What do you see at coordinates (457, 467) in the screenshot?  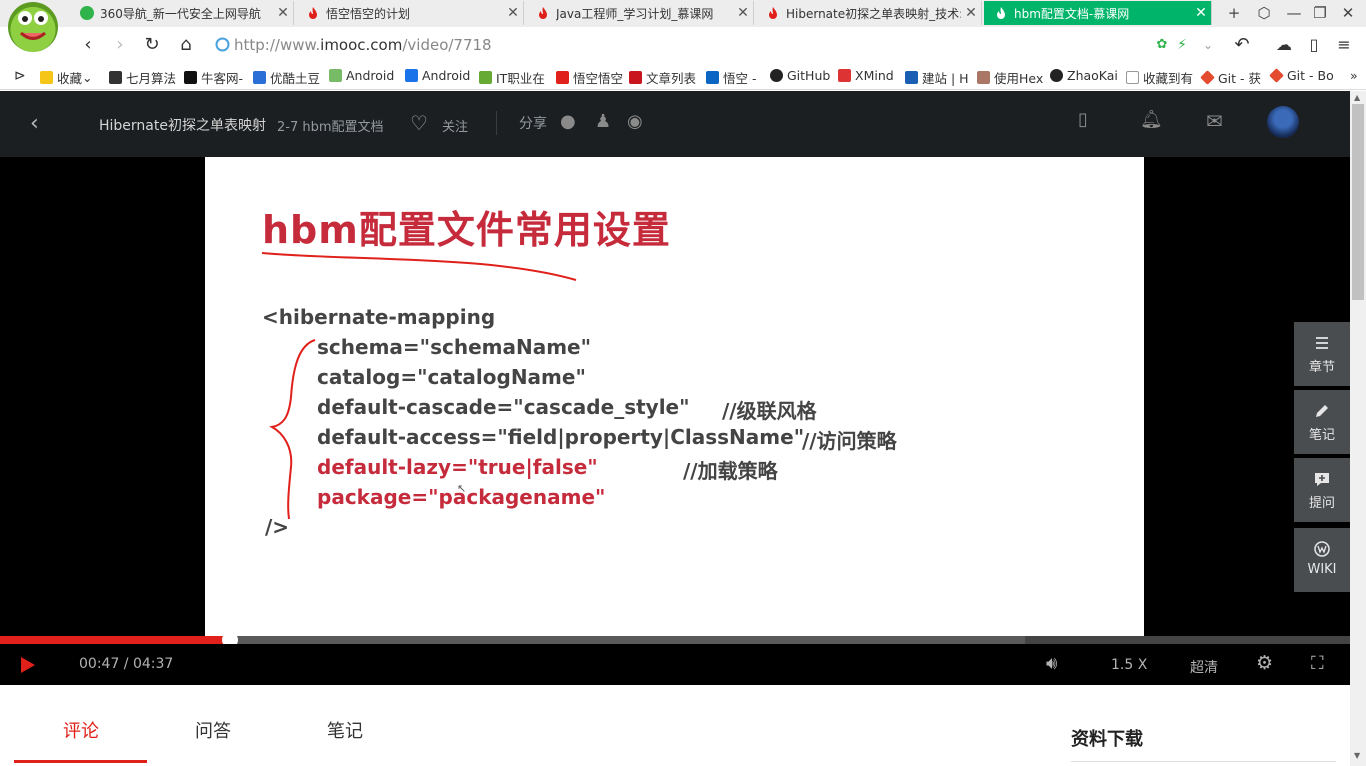 I see `code-line: default-lazy="true|false"` at bounding box center [457, 467].